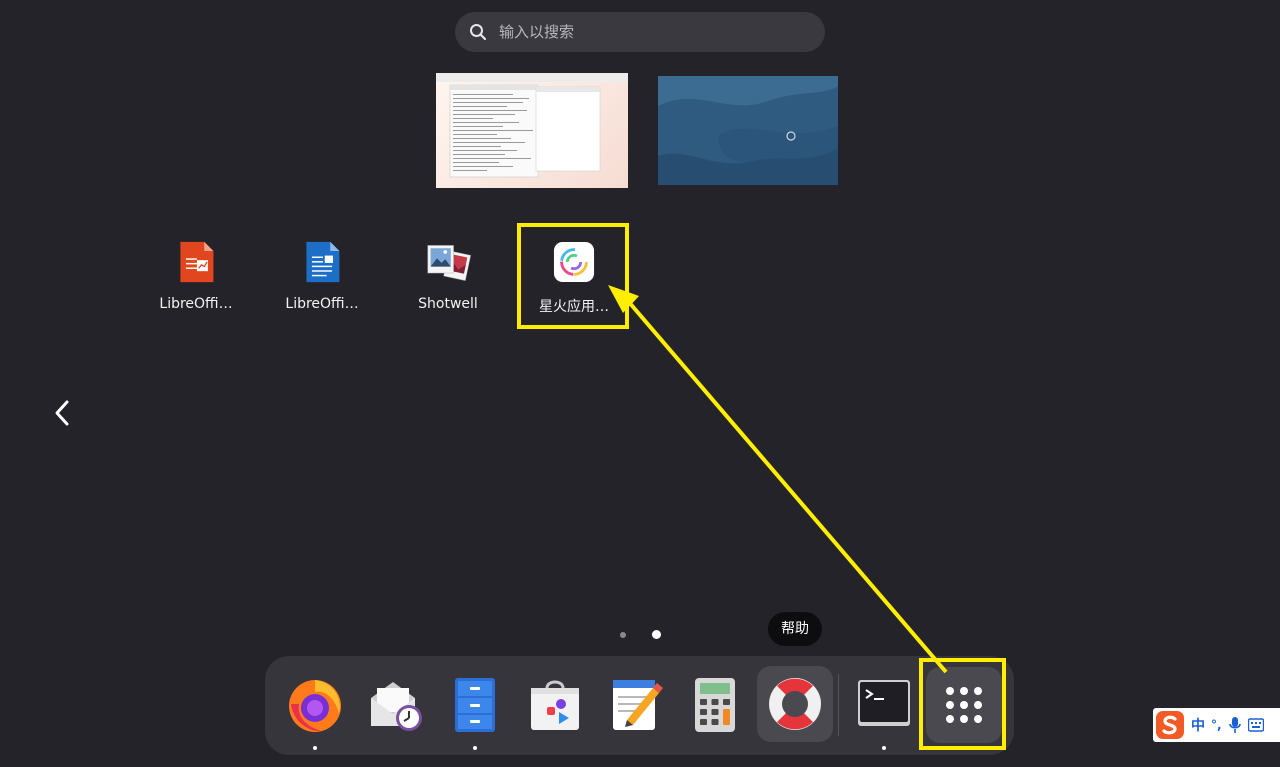 This screenshot has height=767, width=1280. What do you see at coordinates (778, 479) in the screenshot?
I see `annotation-arrow` at bounding box center [778, 479].